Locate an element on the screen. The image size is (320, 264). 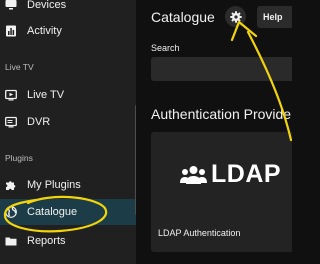
live-tv-icon is located at coordinates (11, 95).